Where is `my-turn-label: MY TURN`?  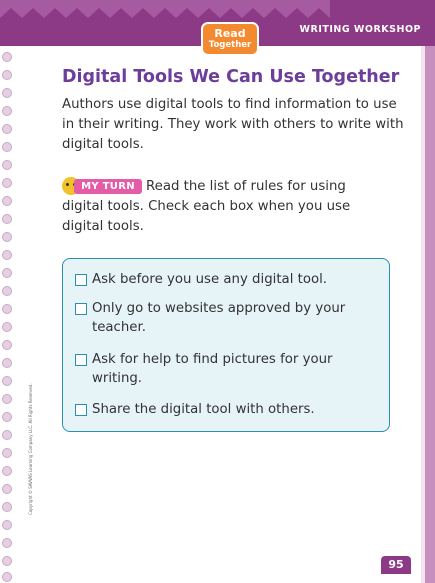 my-turn-label: MY TURN is located at coordinates (108, 186).